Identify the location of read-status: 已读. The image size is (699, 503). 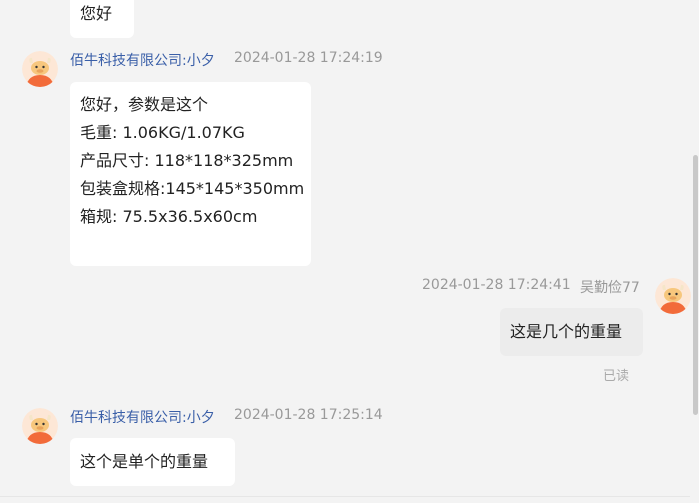
(616, 376).